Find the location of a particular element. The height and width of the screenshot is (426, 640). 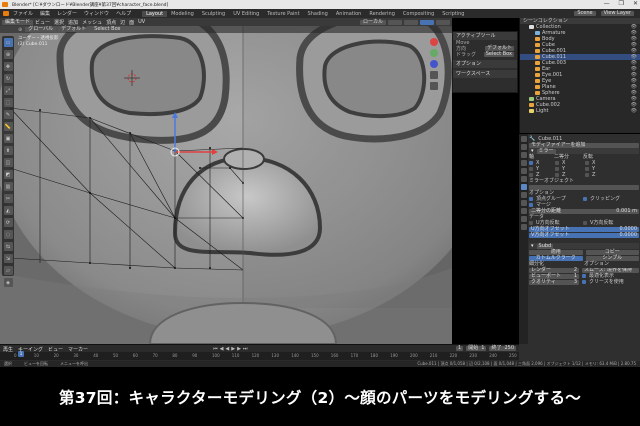

menu-help: ヘルプ is located at coordinates (123, 13).